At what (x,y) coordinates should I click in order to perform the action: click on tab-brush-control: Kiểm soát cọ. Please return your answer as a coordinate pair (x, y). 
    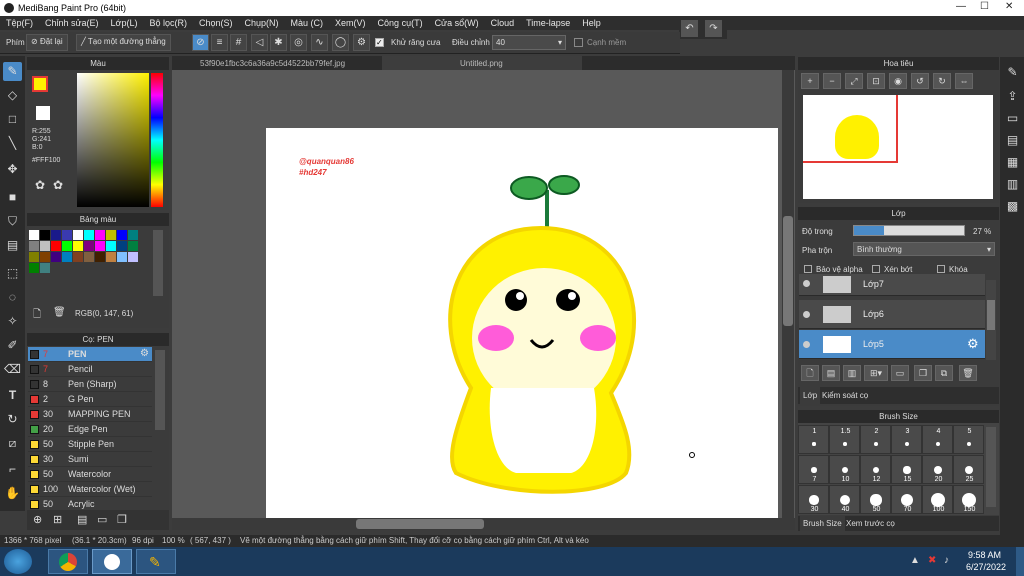
    Looking at the image, I should click on (845, 395).